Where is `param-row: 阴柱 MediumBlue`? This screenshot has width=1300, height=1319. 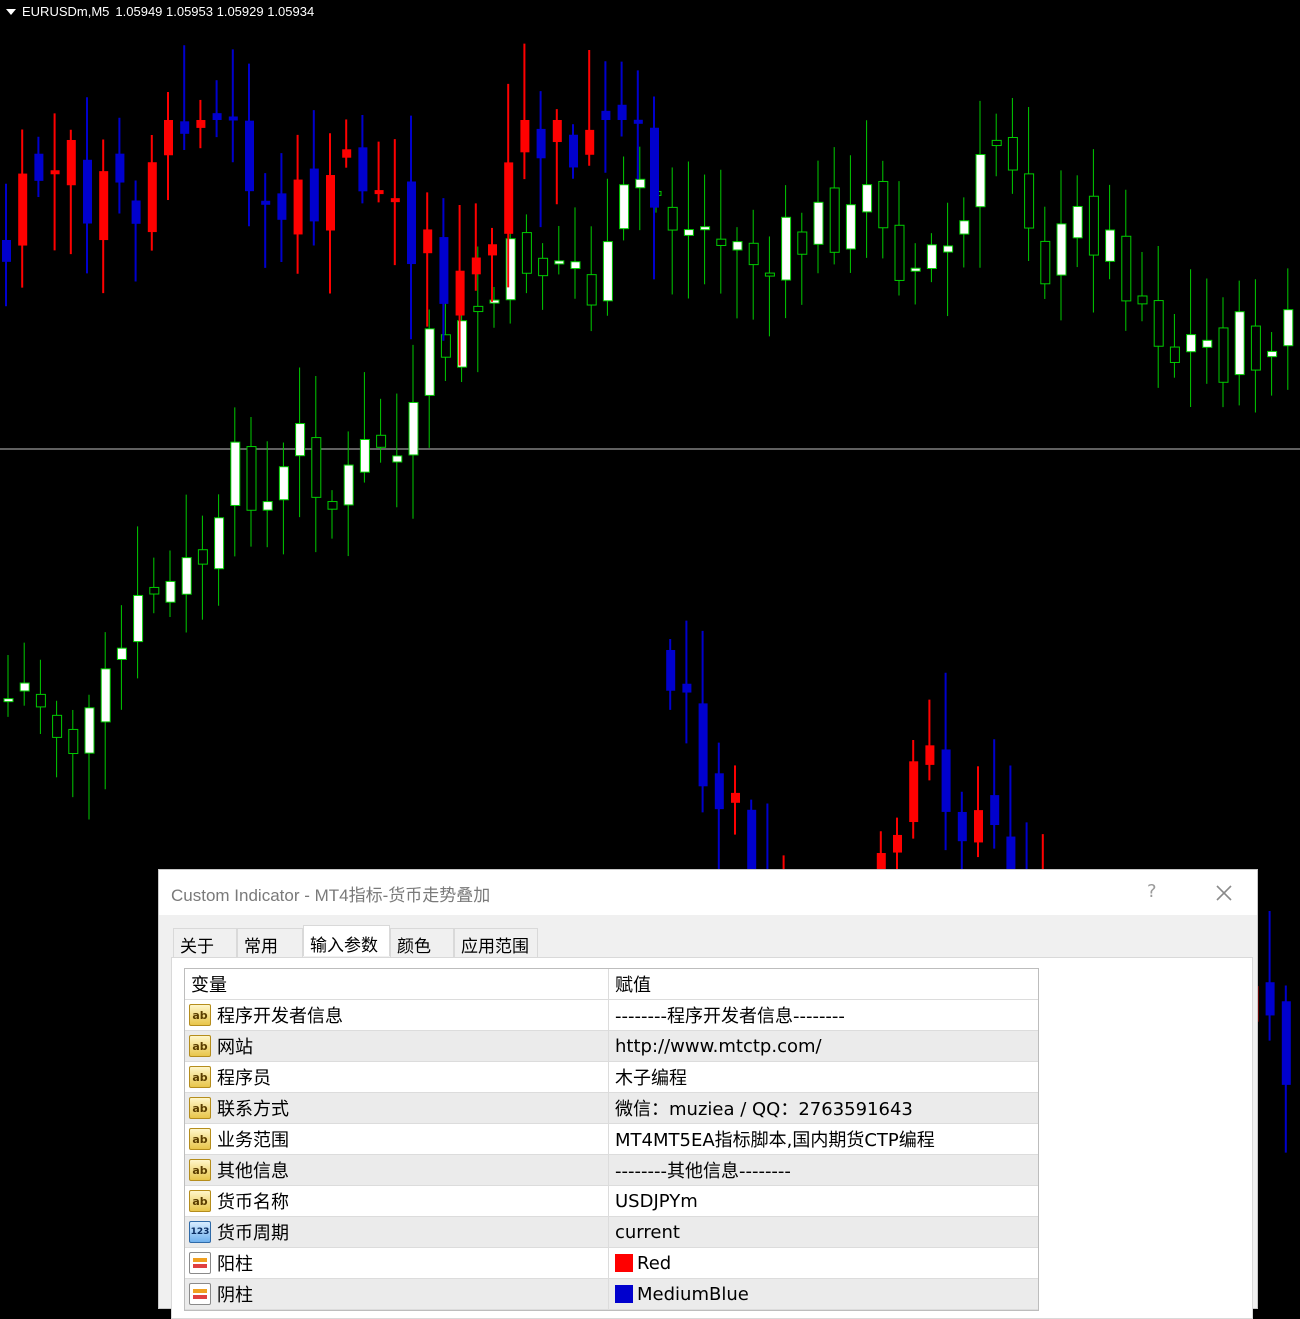 param-row: 阴柱 MediumBlue is located at coordinates (611, 1294).